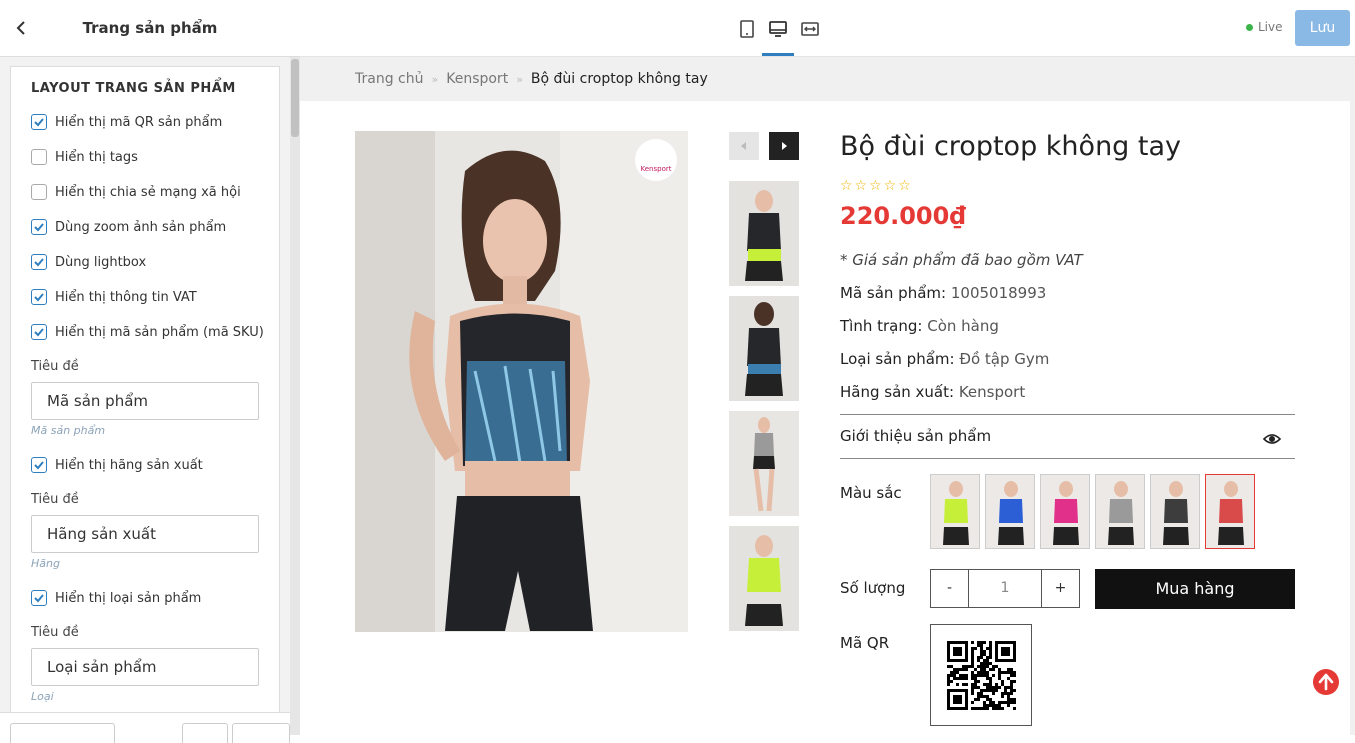 The image size is (1355, 743). Describe the element at coordinates (114, 297) in the screenshot. I see `option-show-vat: Hiển thị thông tin VAT` at that location.